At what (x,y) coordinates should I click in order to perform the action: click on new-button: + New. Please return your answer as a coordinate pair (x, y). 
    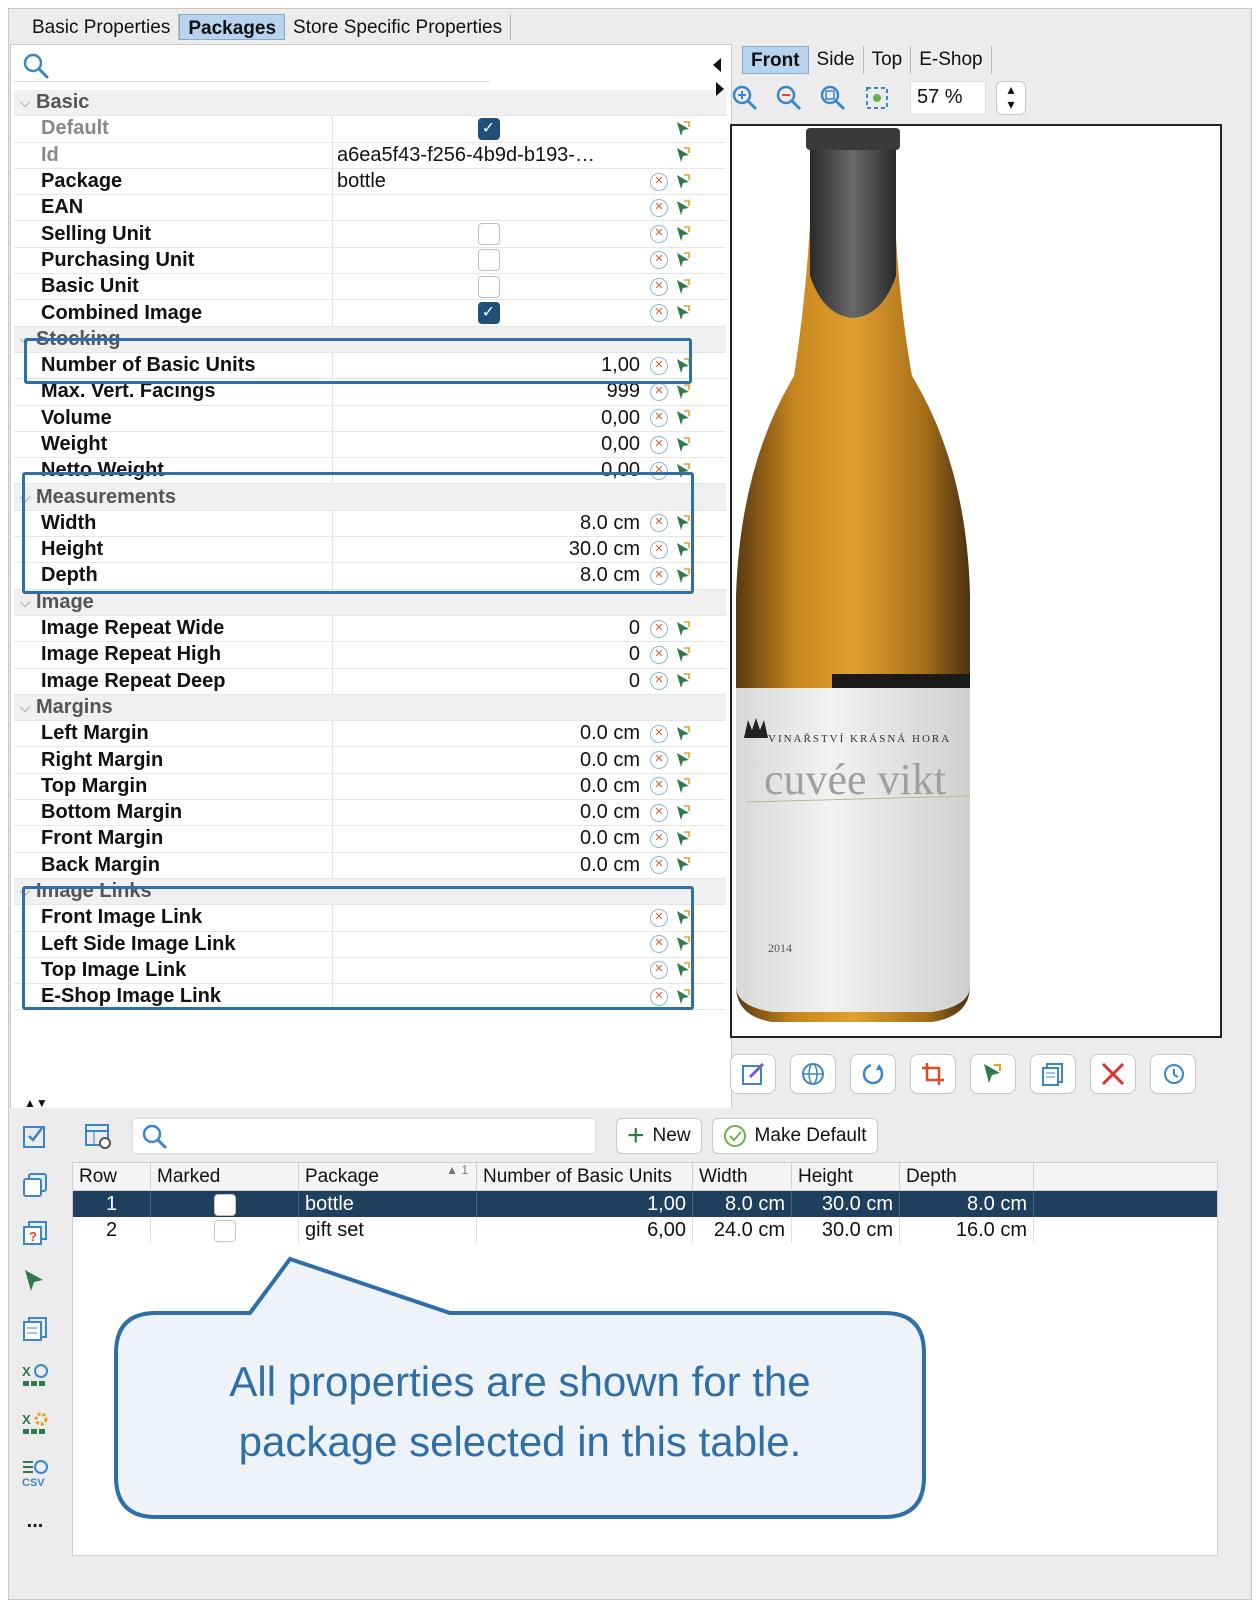
    Looking at the image, I should click on (659, 1136).